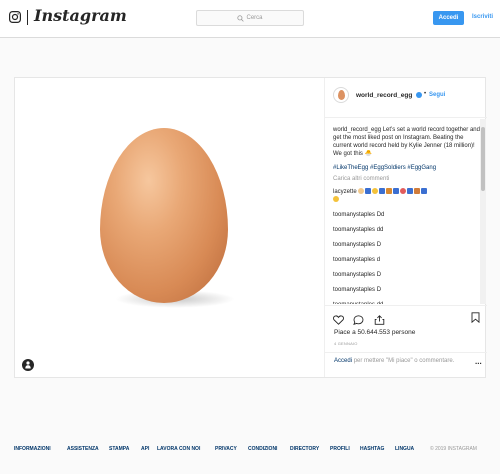  I want to click on scrollbar-thumb, so click(483, 159).